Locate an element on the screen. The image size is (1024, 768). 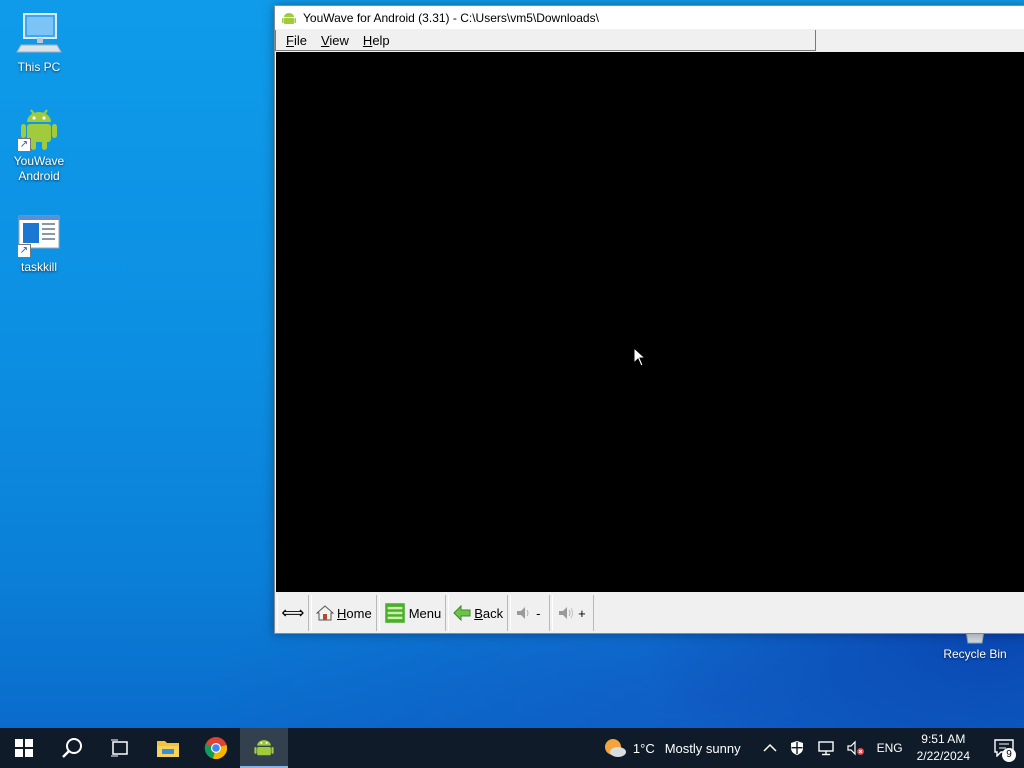
clock: 9:51 AM 2/22/2024 is located at coordinates (943, 748).